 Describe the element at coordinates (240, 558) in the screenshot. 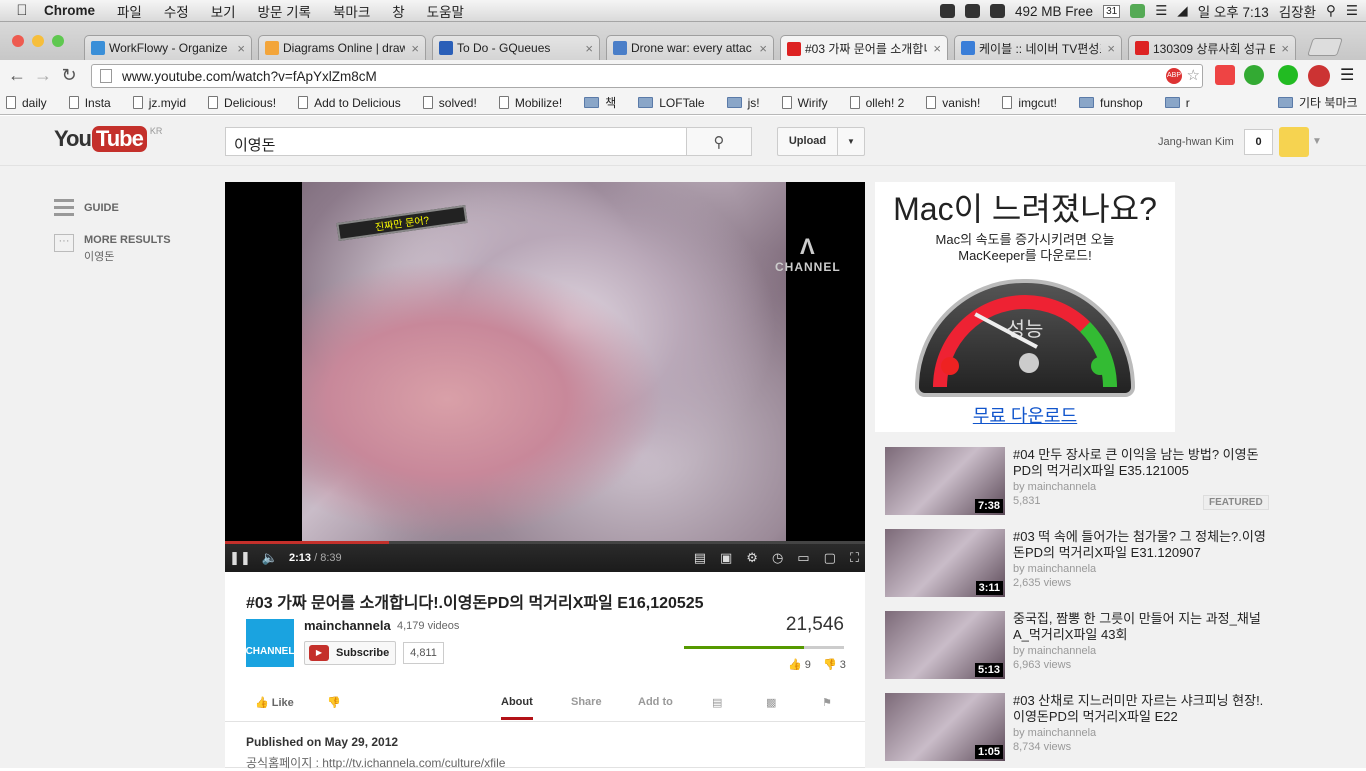

I see `pause-icon: ❚❚` at that location.